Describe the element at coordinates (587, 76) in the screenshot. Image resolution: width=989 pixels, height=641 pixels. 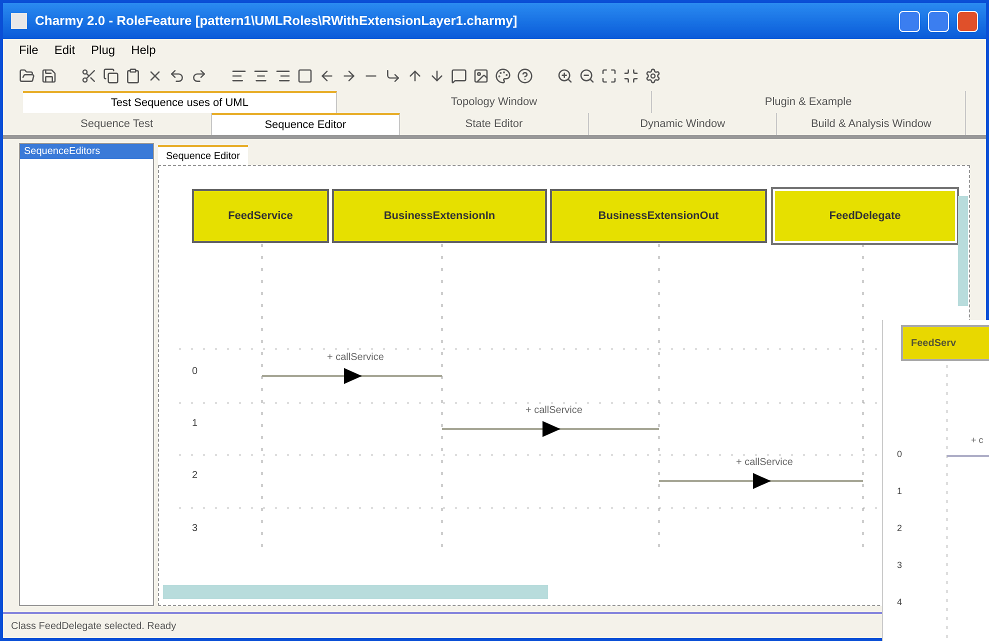
I see `zoom-out-icon` at that location.